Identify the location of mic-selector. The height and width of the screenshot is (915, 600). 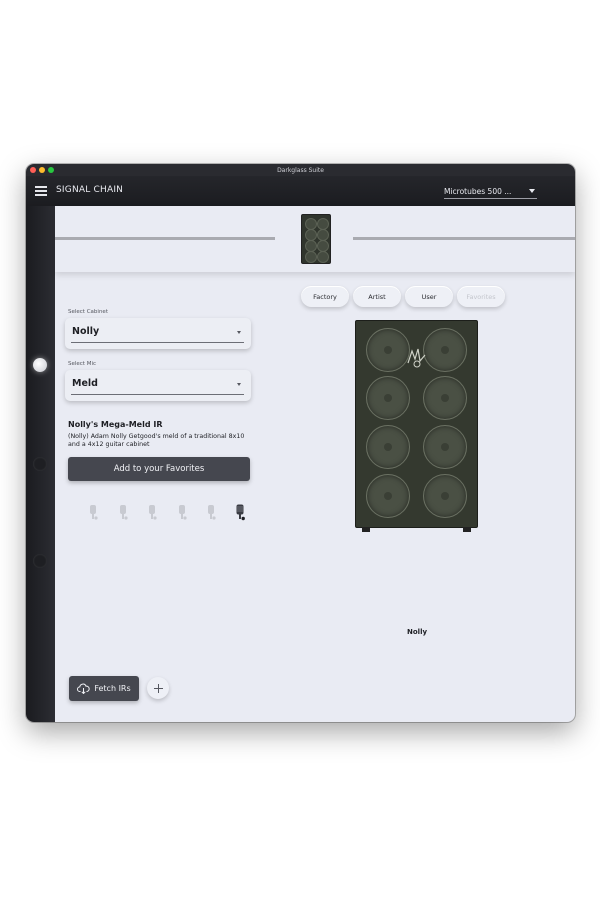
(170, 514).